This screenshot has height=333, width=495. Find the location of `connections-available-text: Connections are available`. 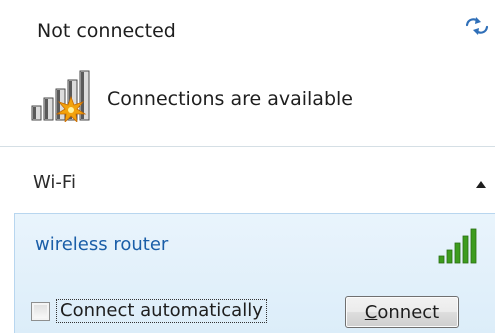

connections-available-text: Connections are available is located at coordinates (230, 99).